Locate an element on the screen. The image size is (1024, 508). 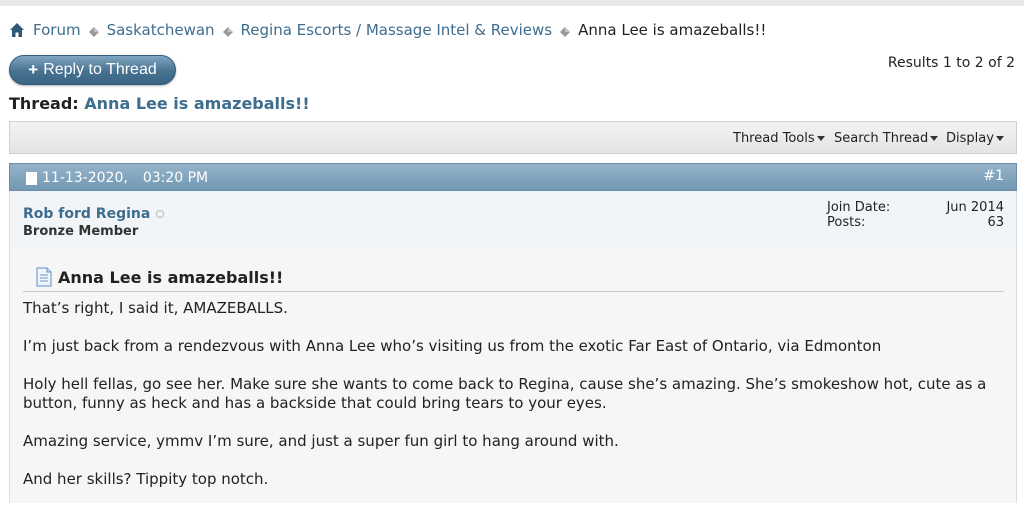
results-count: Results 1 to 2 of 2 is located at coordinates (951, 63).